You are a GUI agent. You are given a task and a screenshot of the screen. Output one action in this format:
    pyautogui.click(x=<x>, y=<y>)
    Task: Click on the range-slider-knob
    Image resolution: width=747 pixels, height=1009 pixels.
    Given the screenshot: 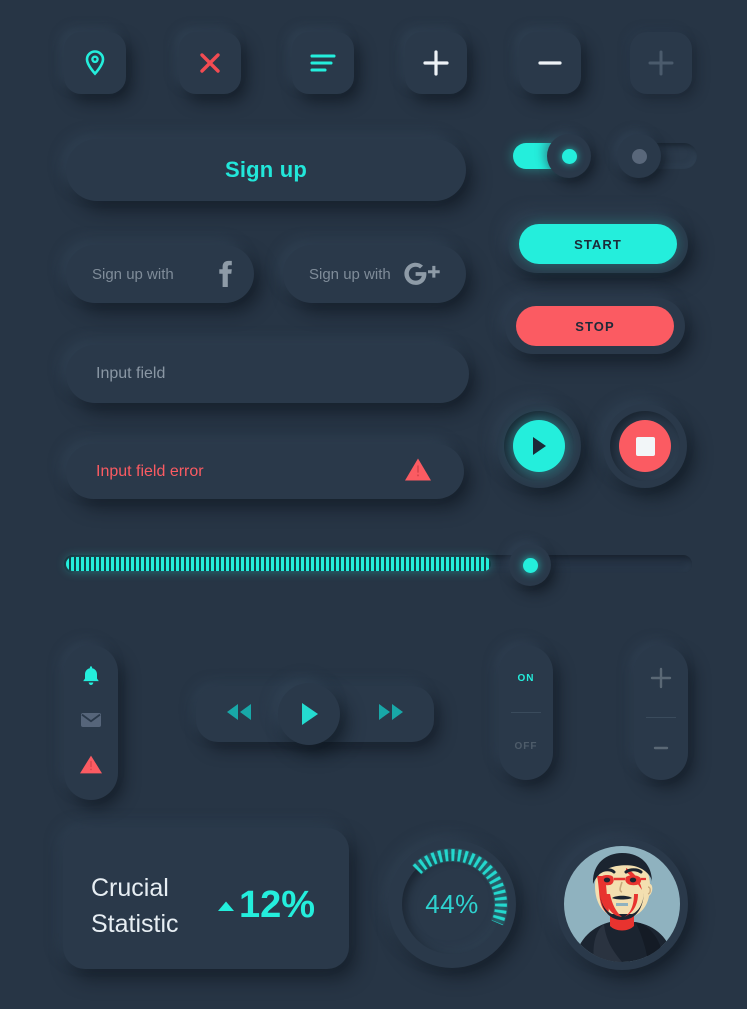 What is the action you would take?
    pyautogui.click(x=530, y=565)
    